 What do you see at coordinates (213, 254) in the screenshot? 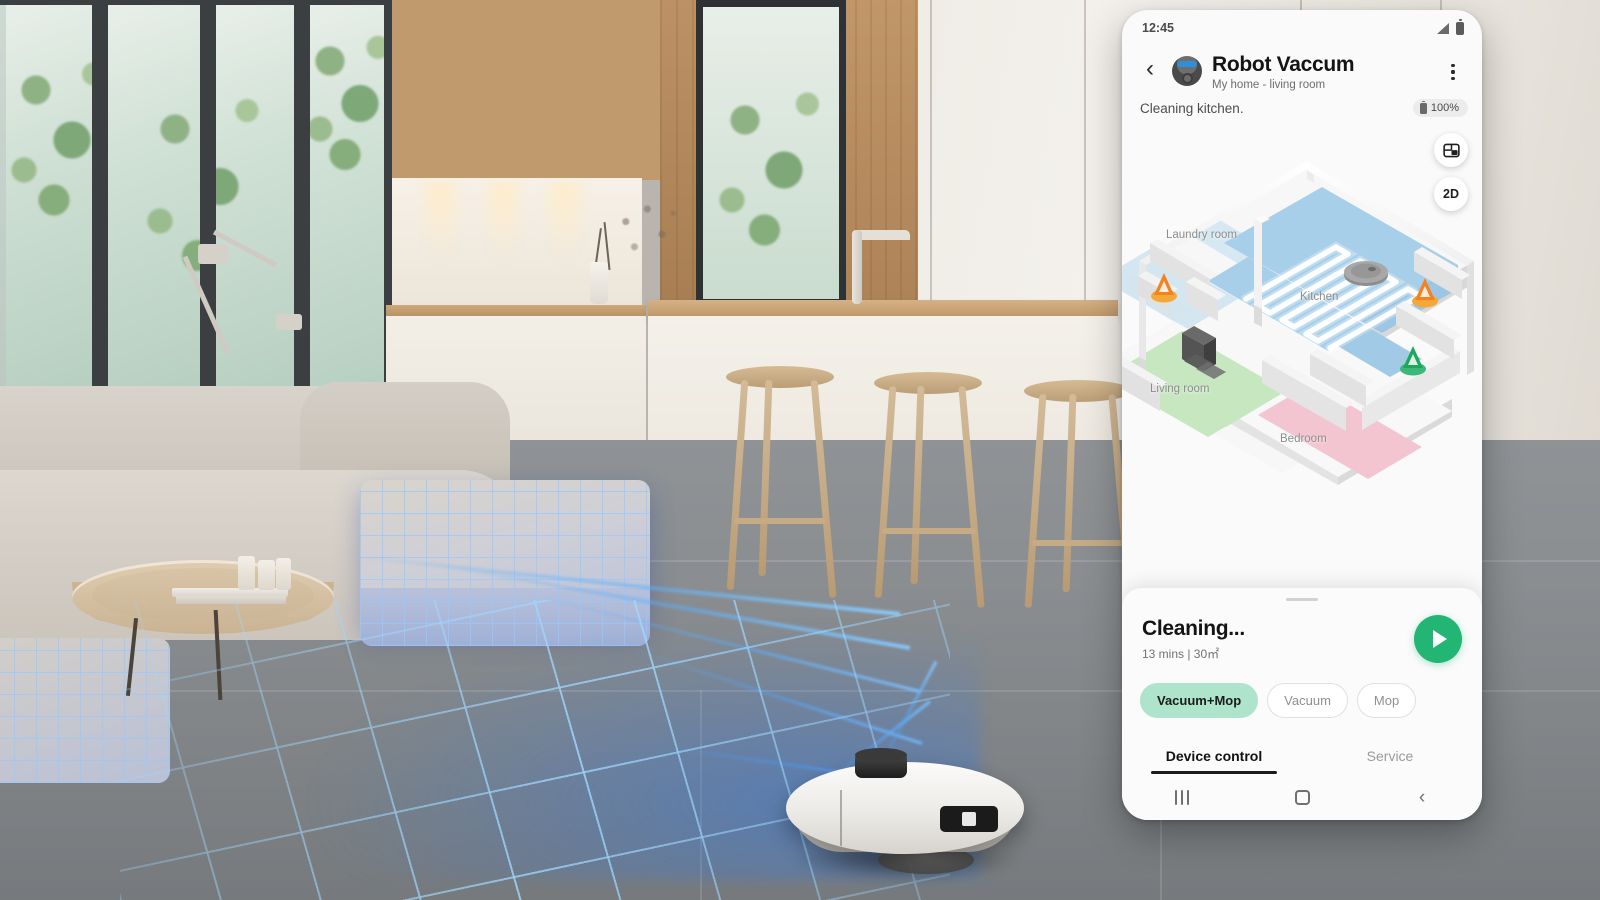
I see `lamp-head` at bounding box center [213, 254].